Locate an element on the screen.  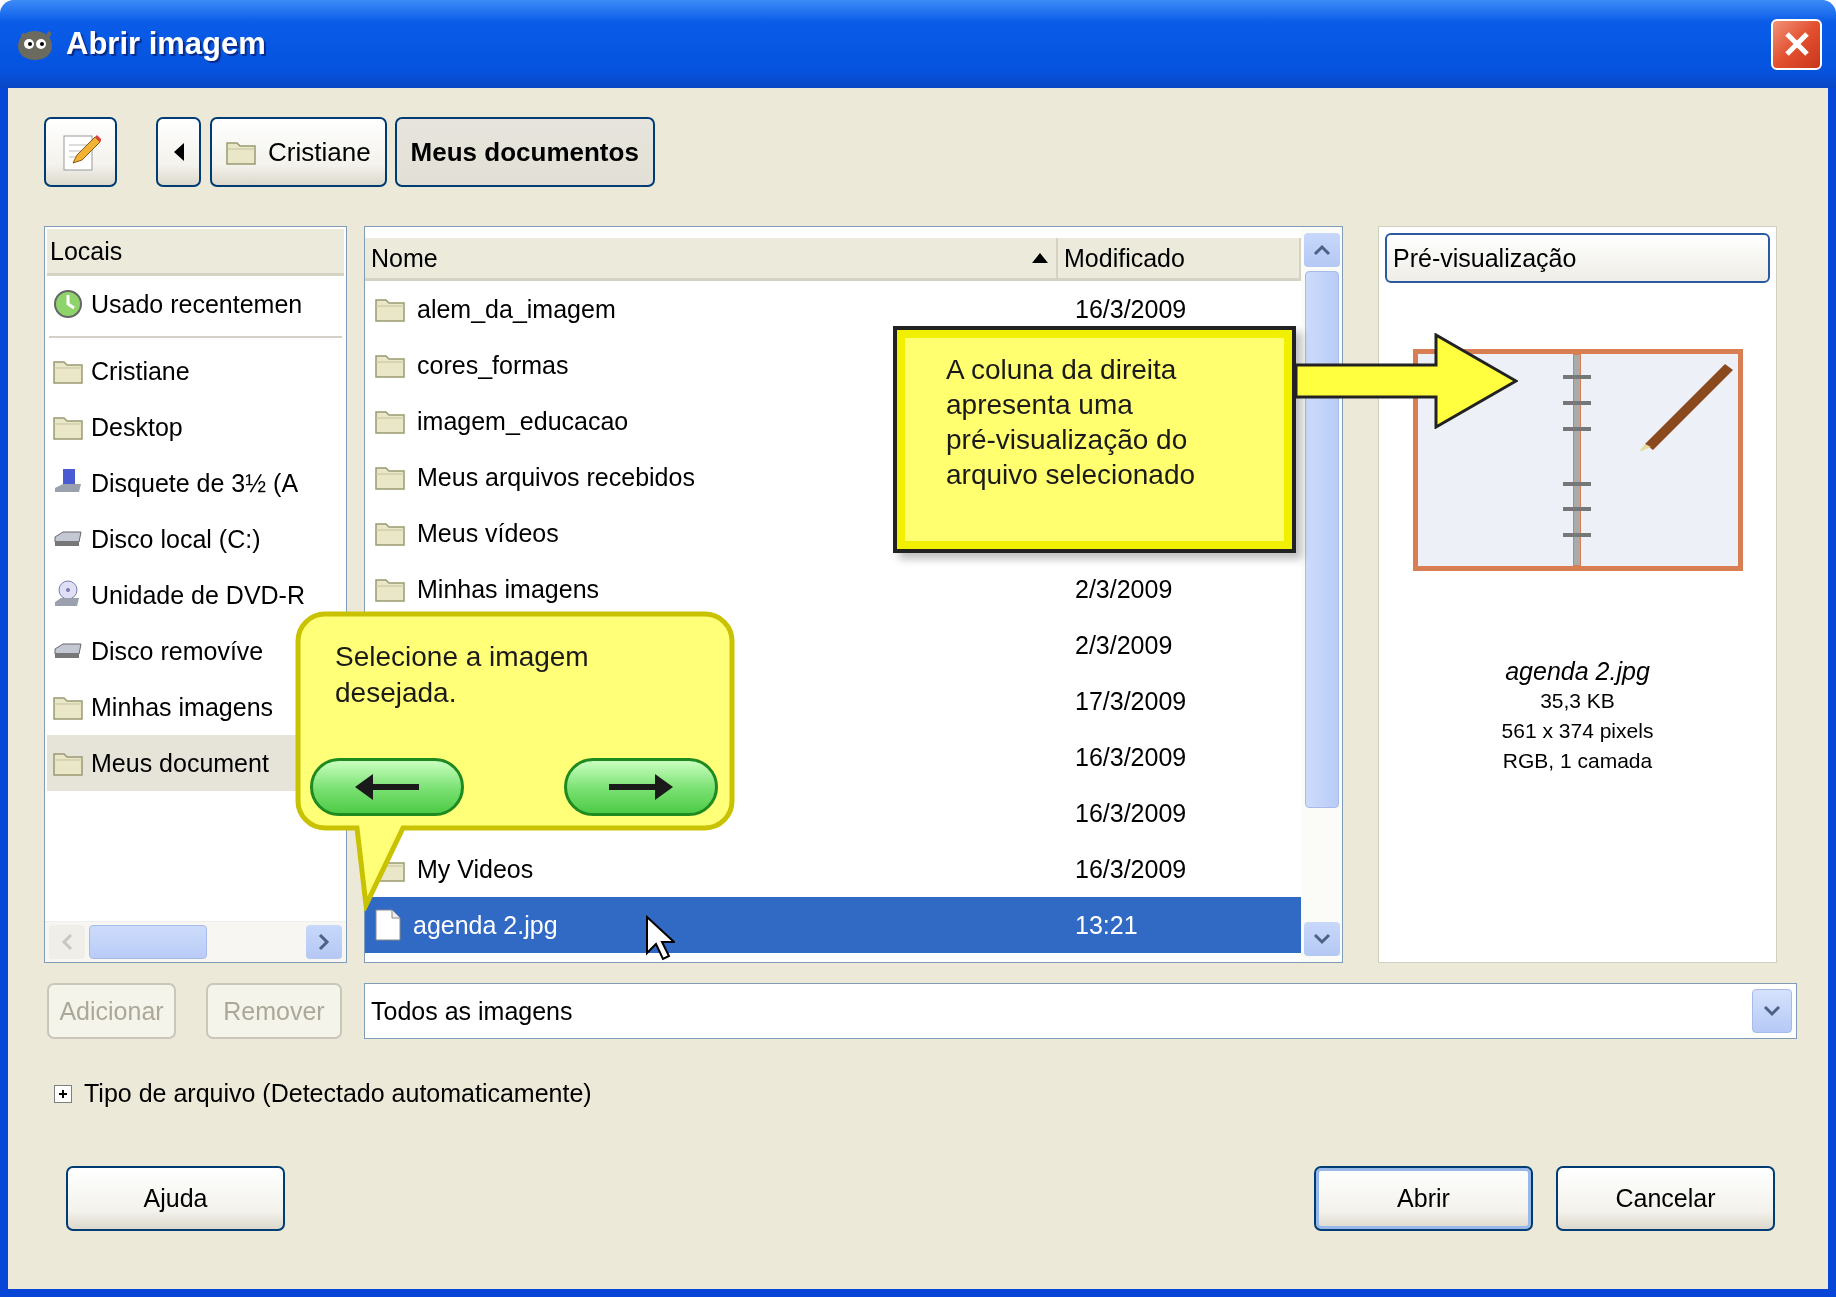
preview-detail: 35,3 KB is located at coordinates (1577, 701).